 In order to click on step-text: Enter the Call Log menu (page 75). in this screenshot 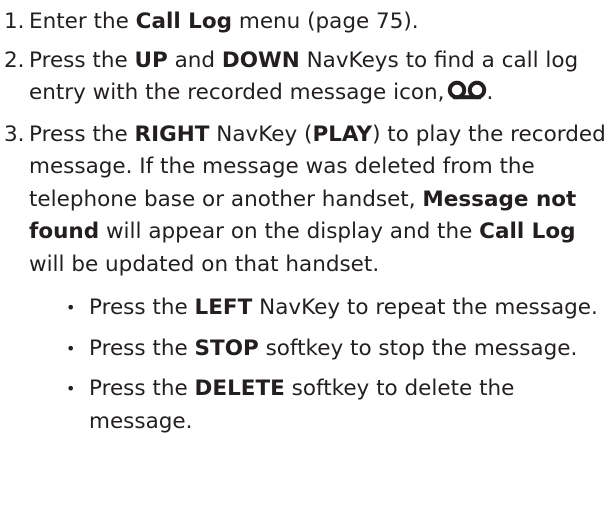, I will do `click(224, 21)`.